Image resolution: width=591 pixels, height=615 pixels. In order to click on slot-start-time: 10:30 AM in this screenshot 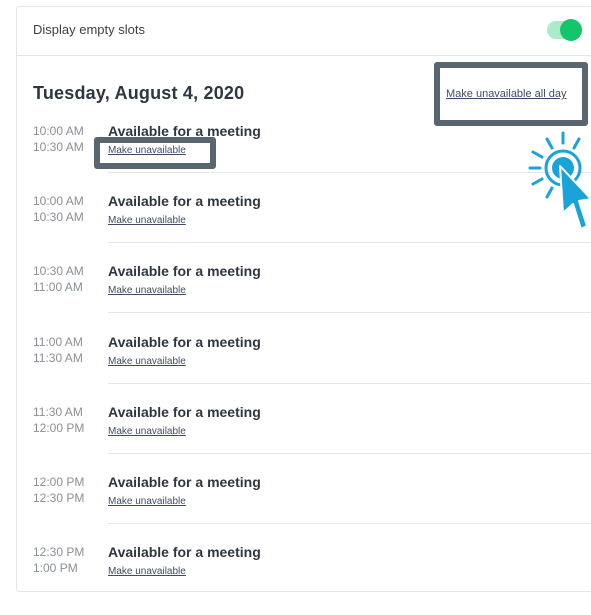, I will do `click(58, 271)`.